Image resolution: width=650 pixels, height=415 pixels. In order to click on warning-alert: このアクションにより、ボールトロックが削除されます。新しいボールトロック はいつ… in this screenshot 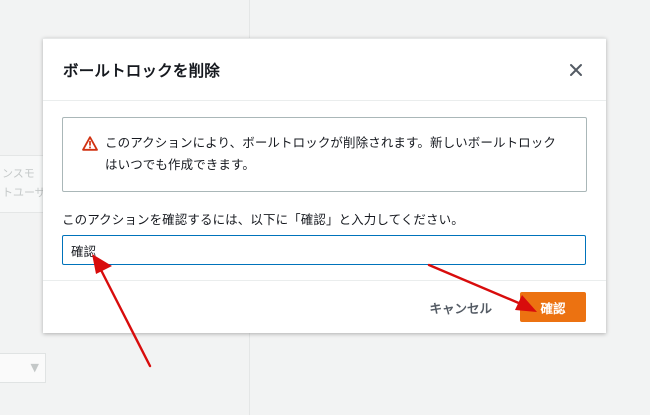, I will do `click(324, 154)`.